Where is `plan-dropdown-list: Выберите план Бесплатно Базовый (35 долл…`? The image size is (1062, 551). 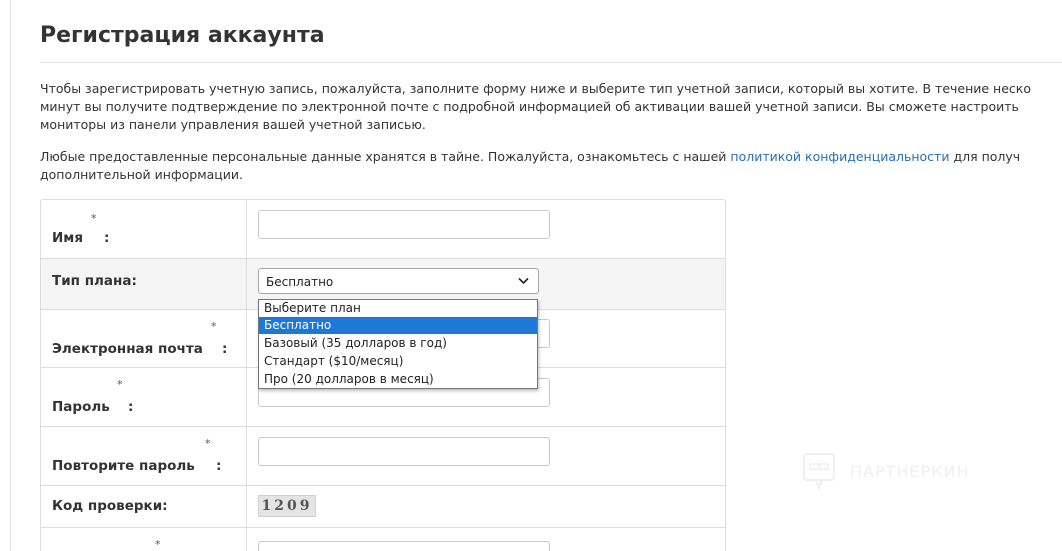
plan-dropdown-list: Выберите план Бесплатно Базовый (35 долл… is located at coordinates (398, 344).